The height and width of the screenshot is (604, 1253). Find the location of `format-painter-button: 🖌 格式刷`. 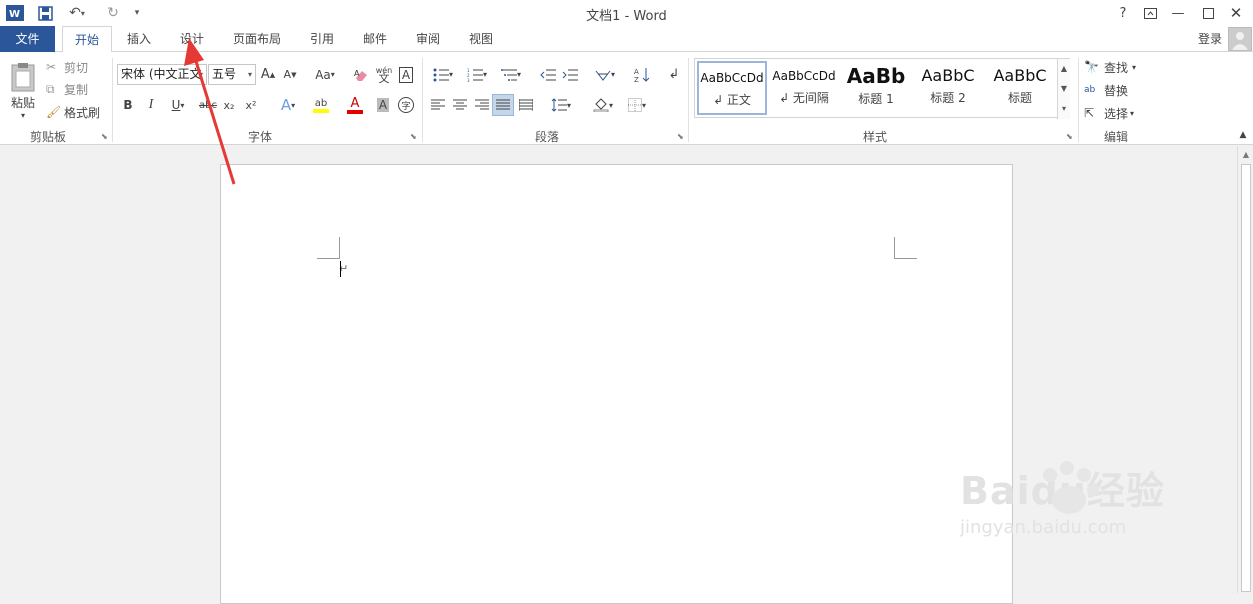

format-painter-button: 🖌 格式刷 is located at coordinates (76, 112).